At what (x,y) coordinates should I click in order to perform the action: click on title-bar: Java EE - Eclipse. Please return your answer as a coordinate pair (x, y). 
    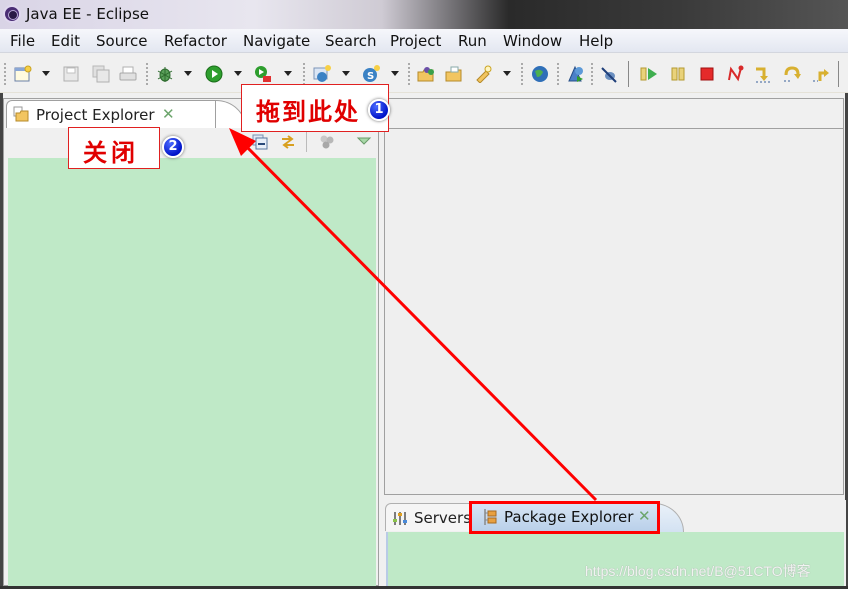
    Looking at the image, I should click on (424, 14).